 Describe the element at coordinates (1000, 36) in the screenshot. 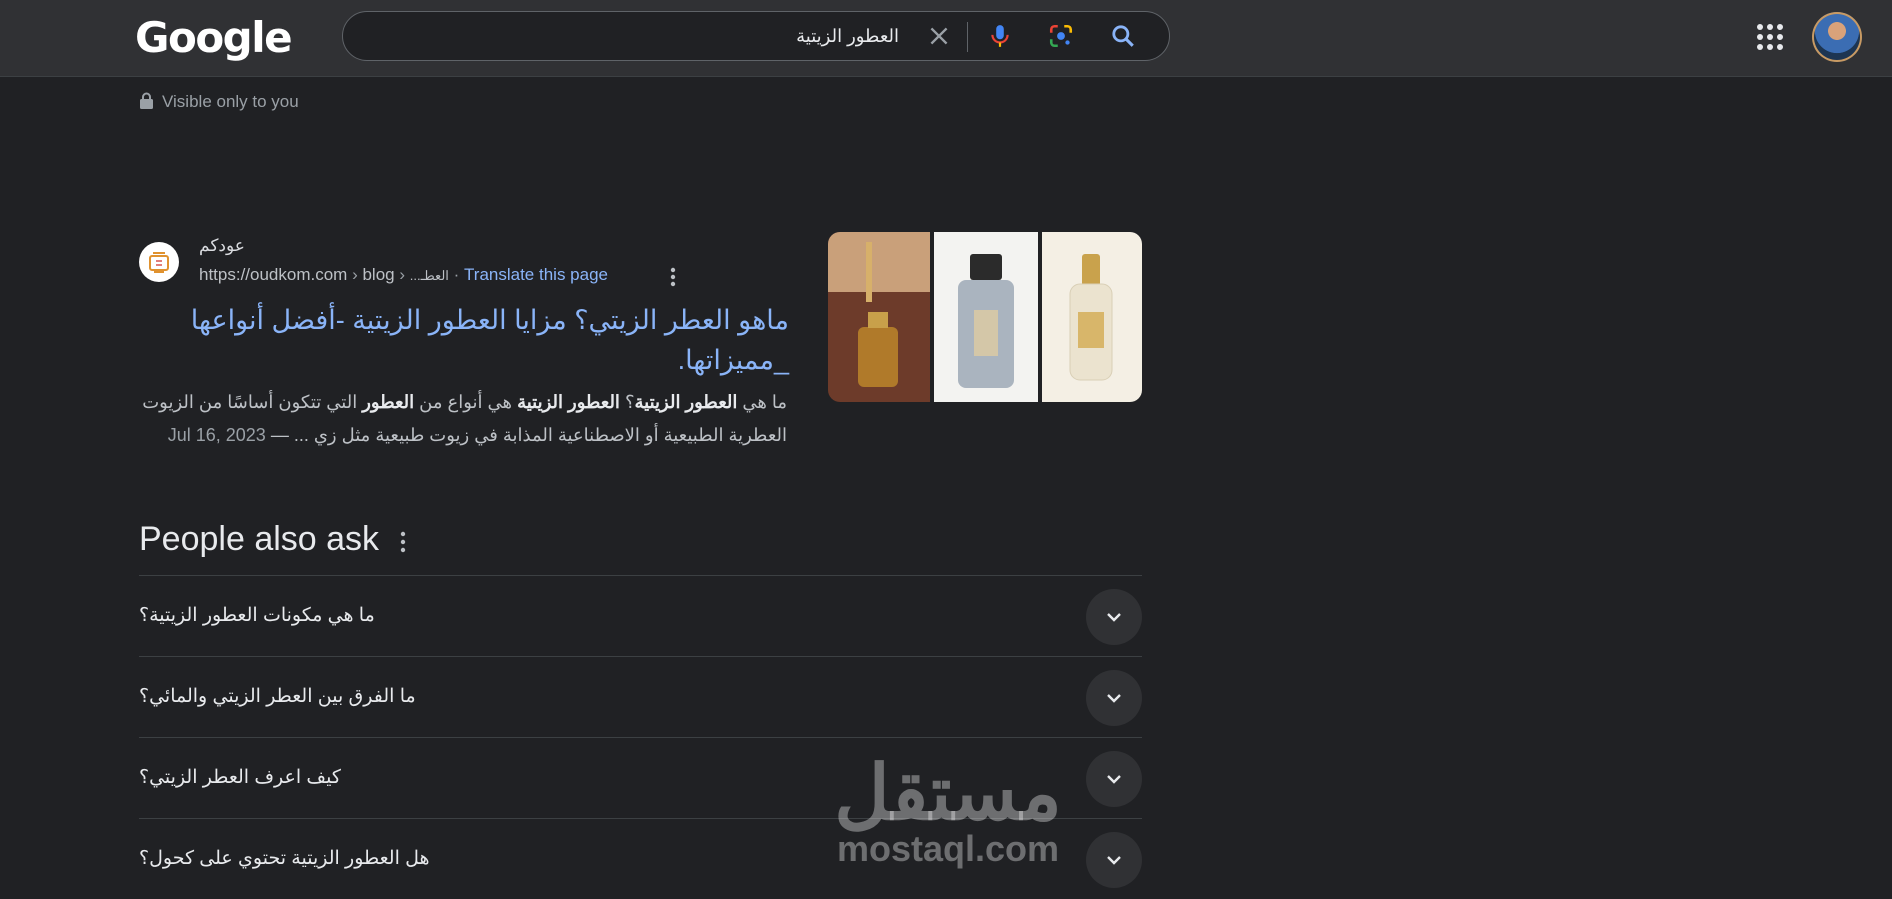

I see `microphone-icon` at that location.